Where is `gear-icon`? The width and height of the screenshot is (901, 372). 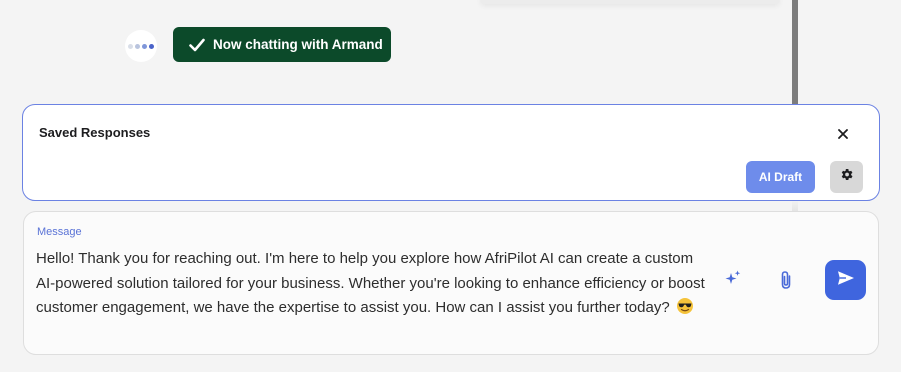
gear-icon is located at coordinates (846, 177).